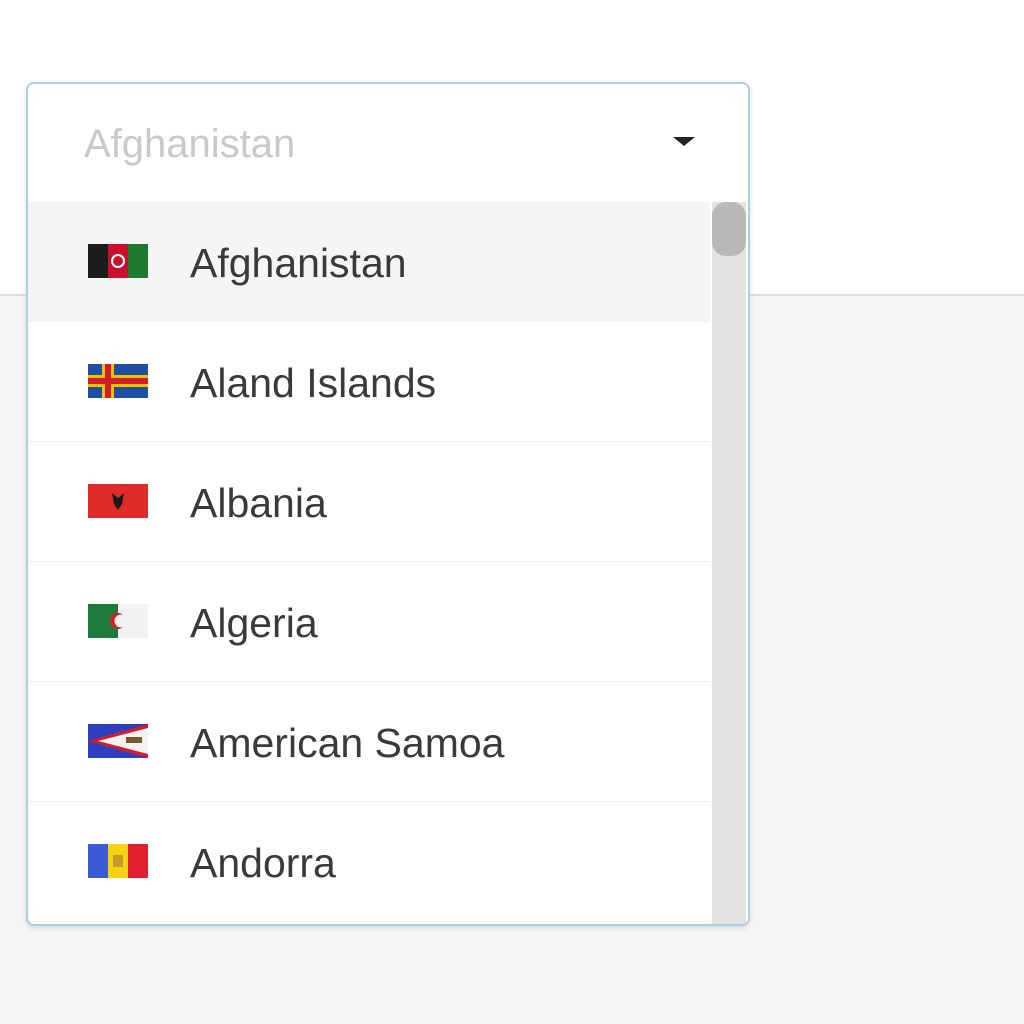 This screenshot has width=1024, height=1024. Describe the element at coordinates (118, 261) in the screenshot. I see `flag-afghanistan-icon` at that location.